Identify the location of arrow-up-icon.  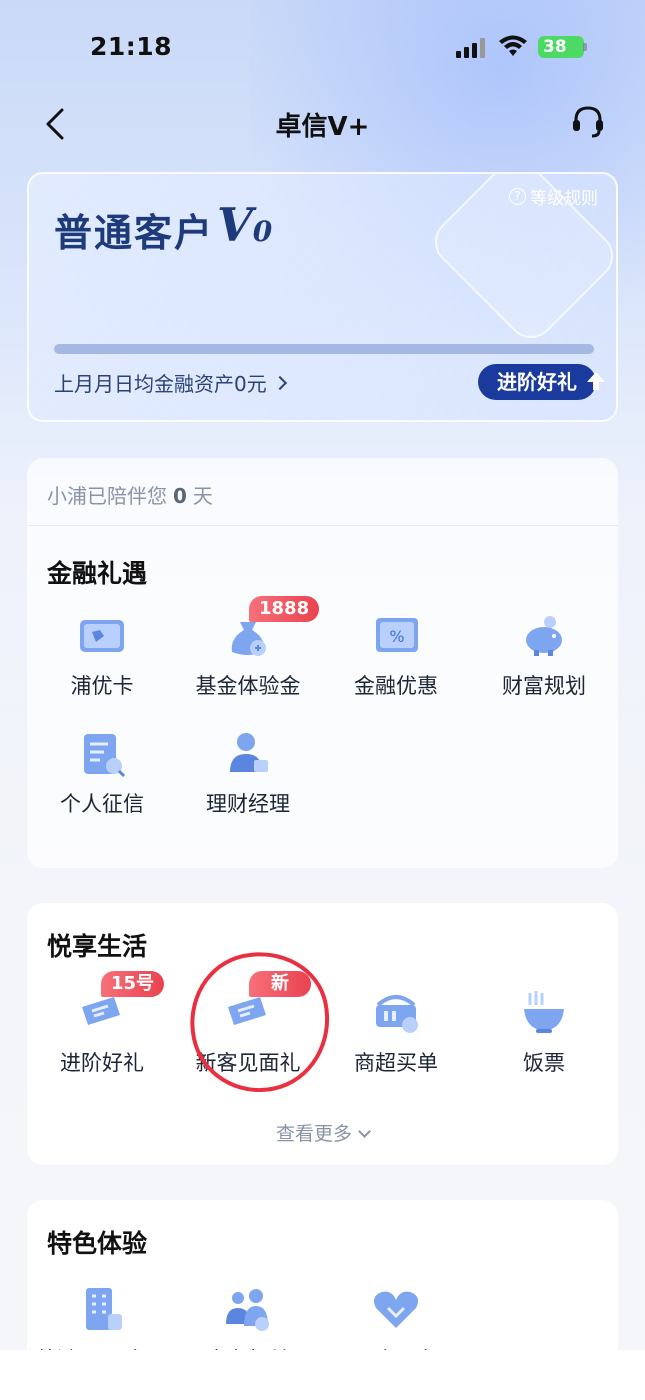
(596, 381).